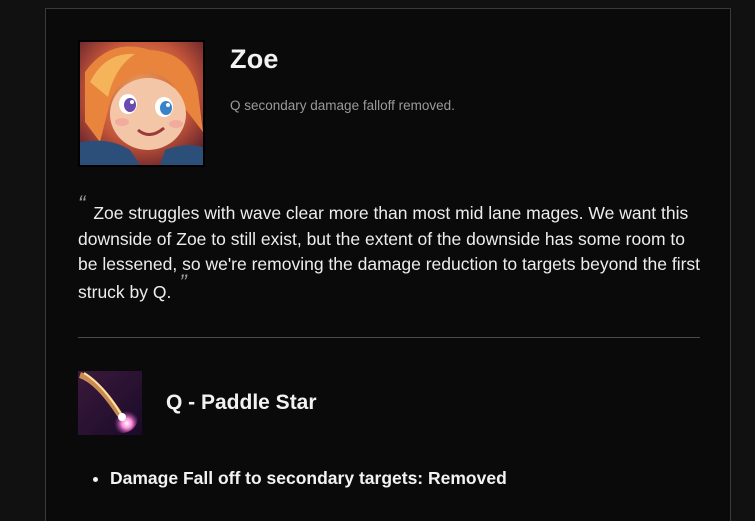 The image size is (755, 521). I want to click on champion-summary: Q secondary damage falloff removed., so click(342, 105).